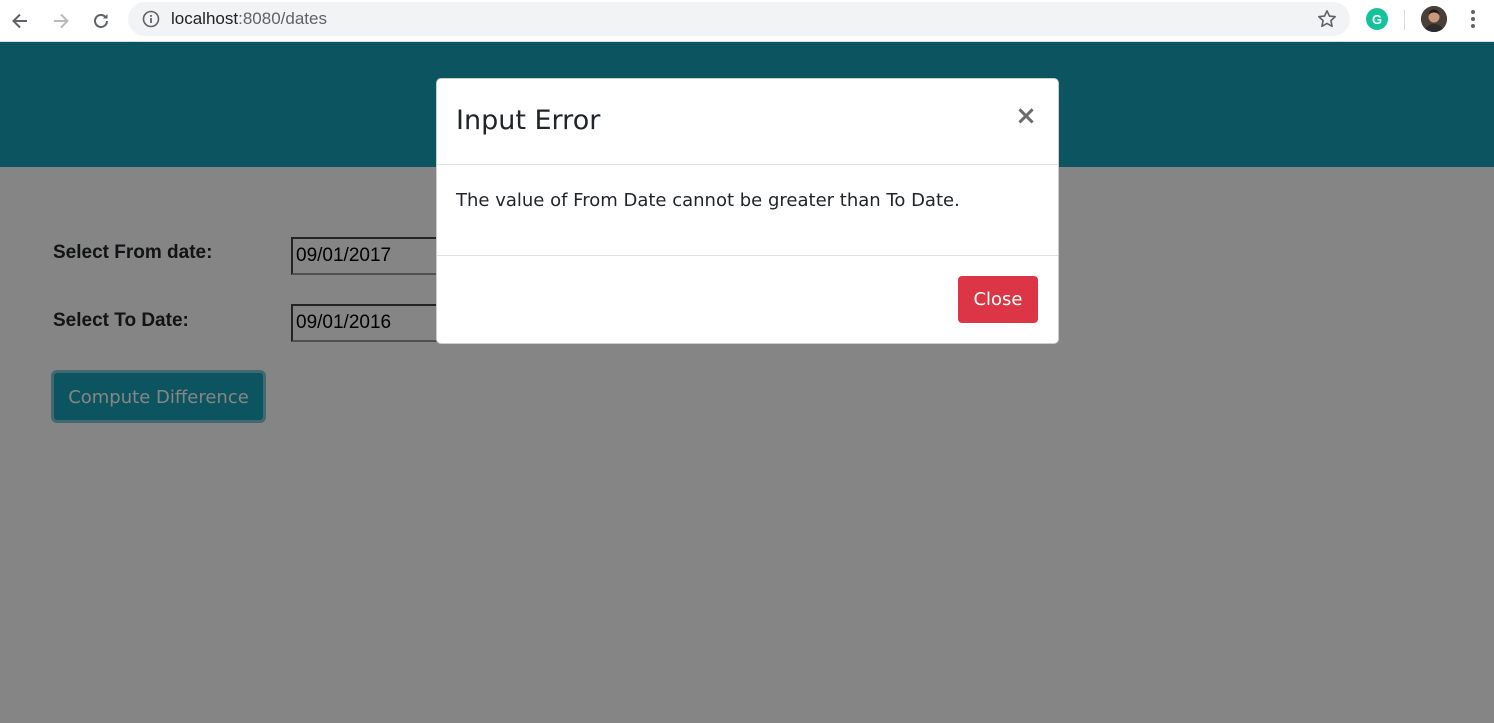  I want to click on star-icon, so click(1327, 19).